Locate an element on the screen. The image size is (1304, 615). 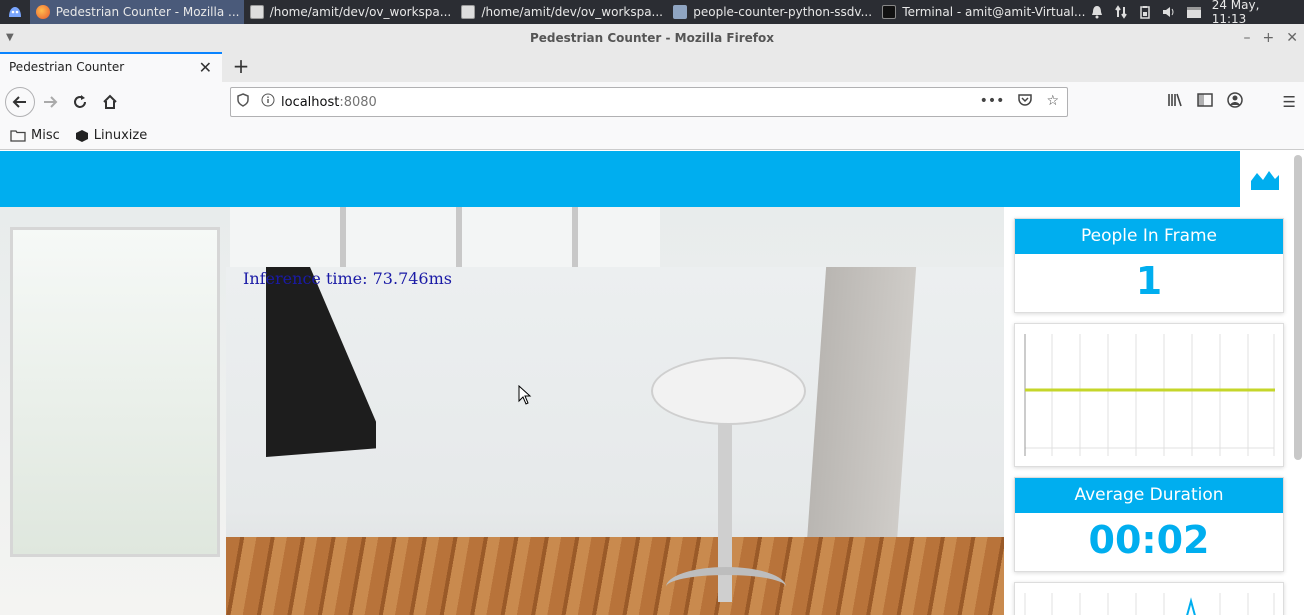
room-window-left is located at coordinates (115, 392).